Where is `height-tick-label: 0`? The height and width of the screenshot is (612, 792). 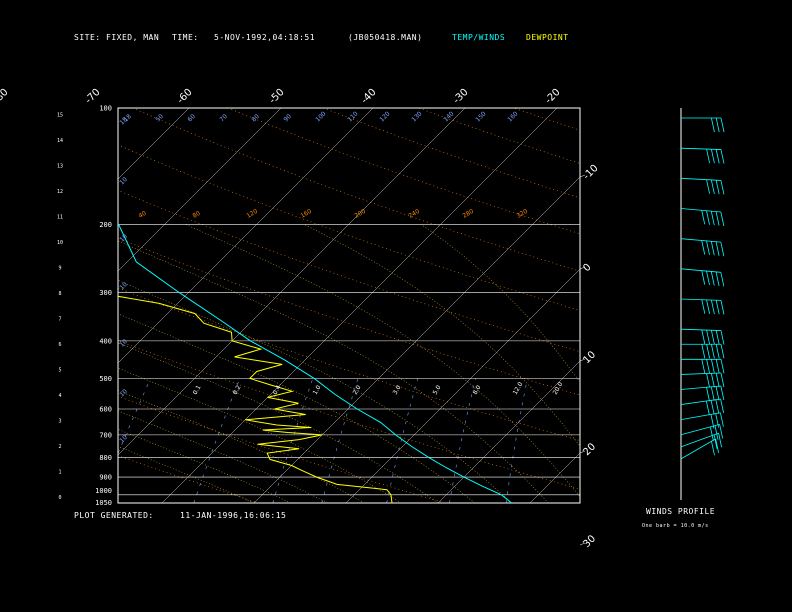 height-tick-label: 0 is located at coordinates (59, 498).